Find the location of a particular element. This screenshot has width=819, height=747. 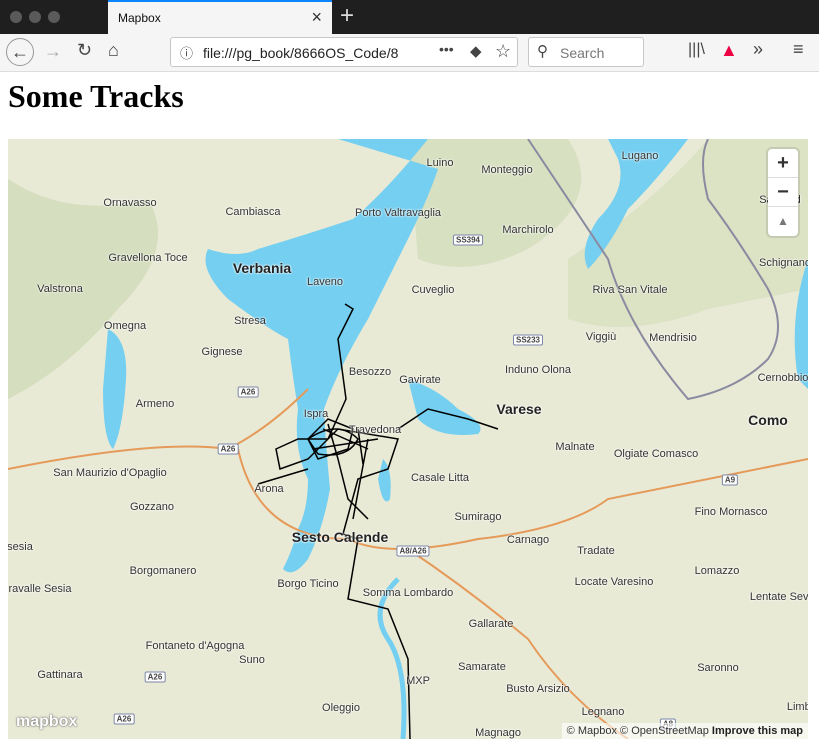

forward-button: → is located at coordinates (53, 51).